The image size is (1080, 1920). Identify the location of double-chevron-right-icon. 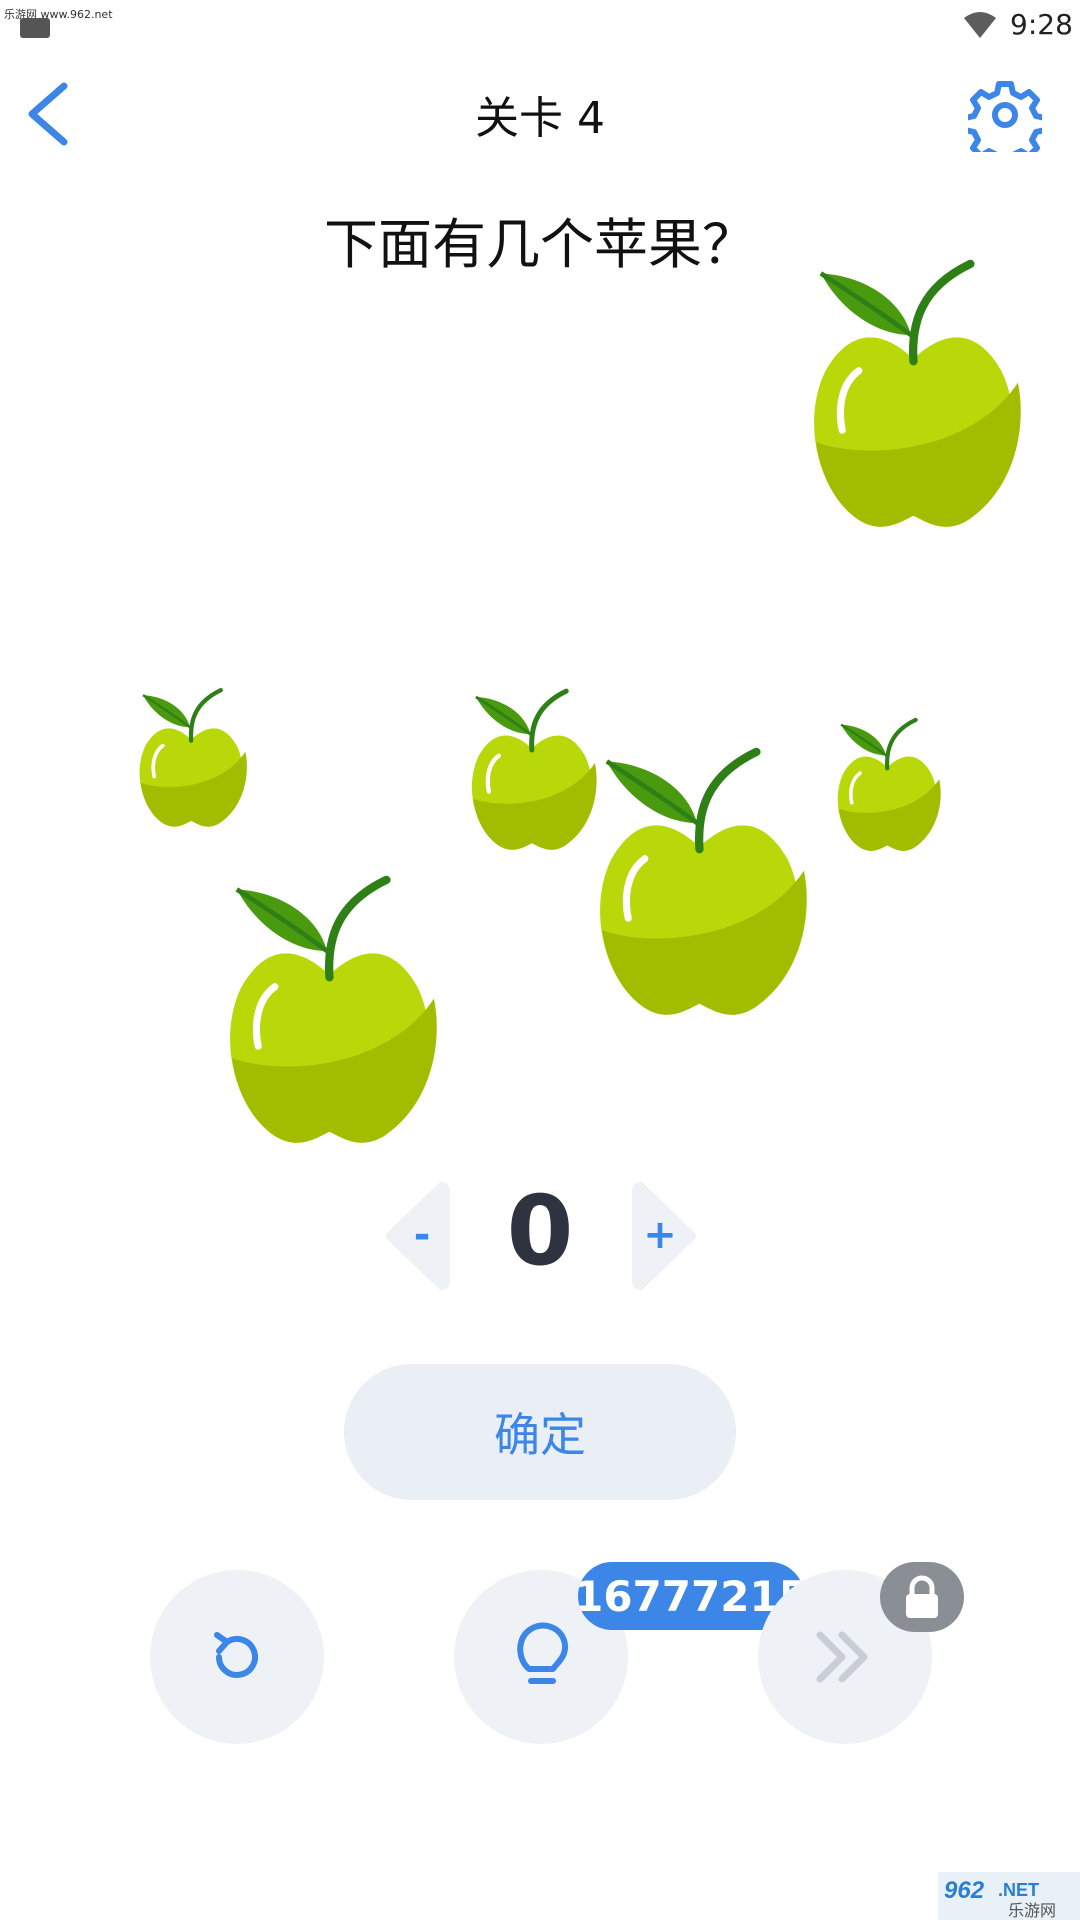
(842, 1657).